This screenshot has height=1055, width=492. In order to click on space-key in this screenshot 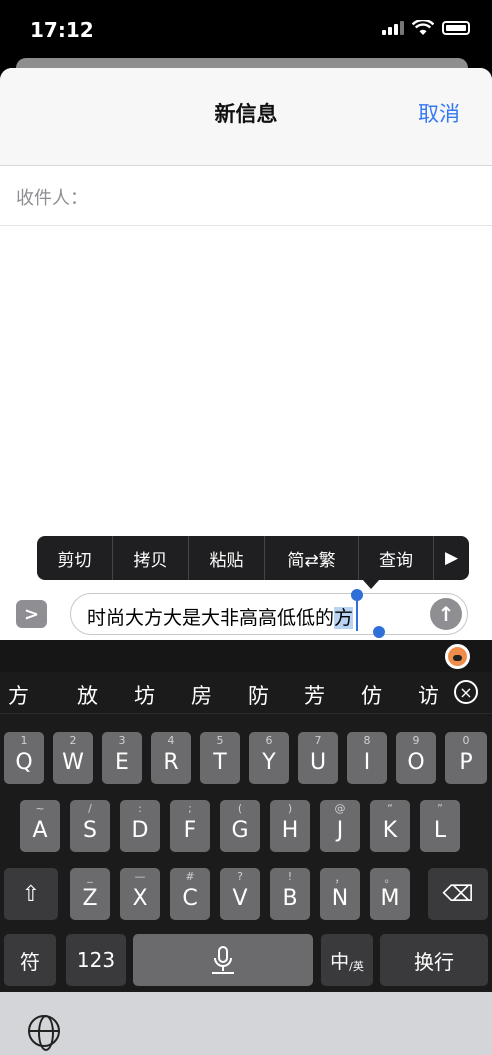, I will do `click(223, 960)`.